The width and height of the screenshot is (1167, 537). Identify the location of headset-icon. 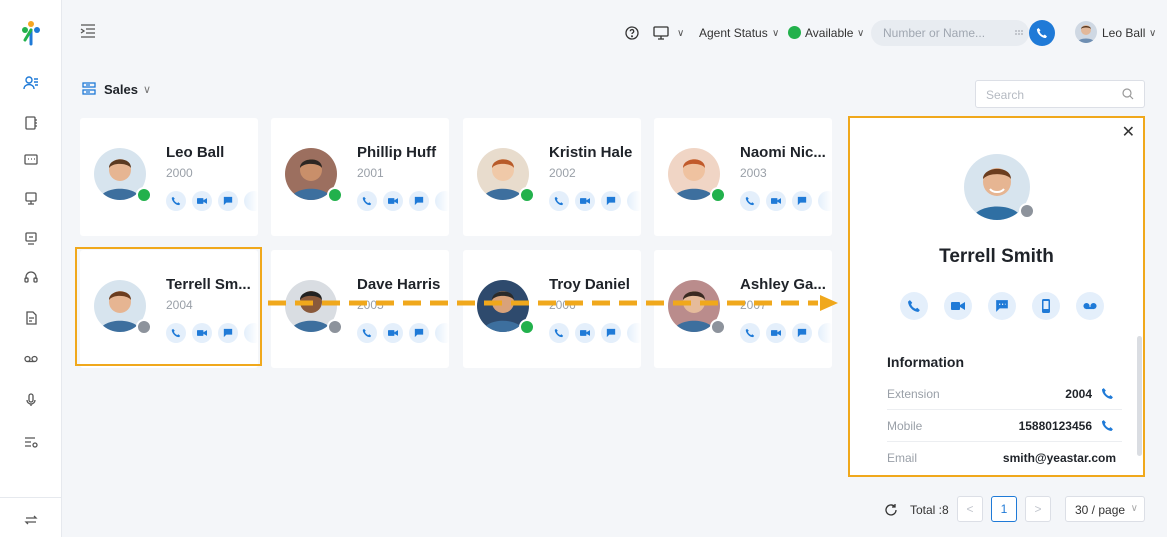
(31, 277).